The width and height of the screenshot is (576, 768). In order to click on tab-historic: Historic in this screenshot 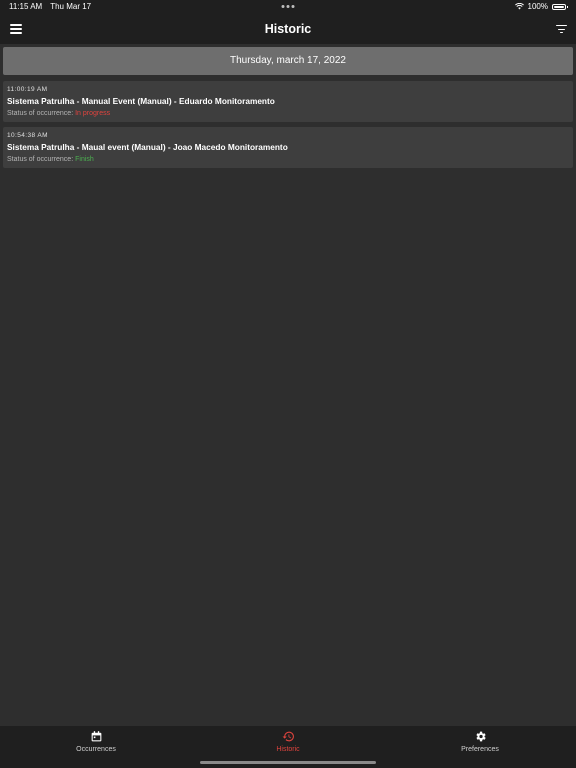, I will do `click(288, 741)`.